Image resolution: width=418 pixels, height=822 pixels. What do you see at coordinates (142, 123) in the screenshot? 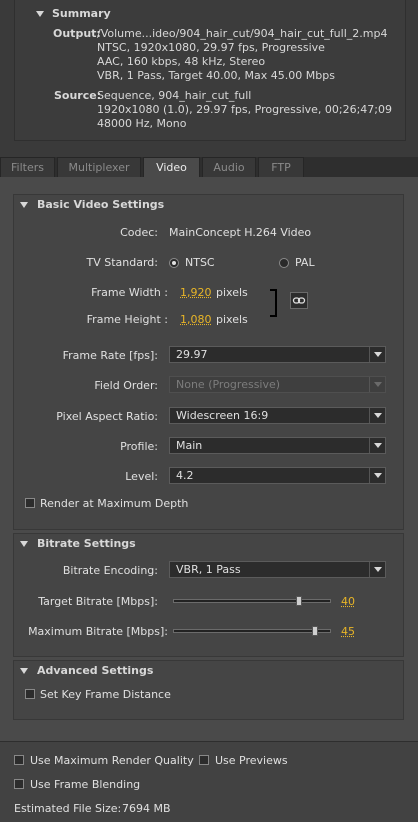
I see `source-line-3: 48000 Hz, Mono` at bounding box center [142, 123].